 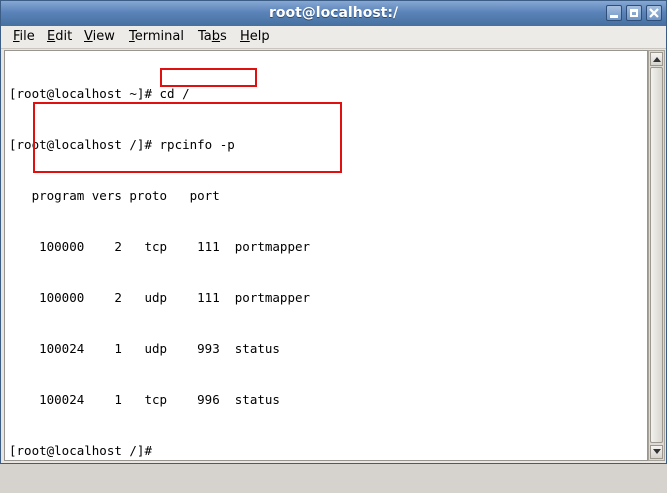 I want to click on close-icon, so click(x=654, y=13).